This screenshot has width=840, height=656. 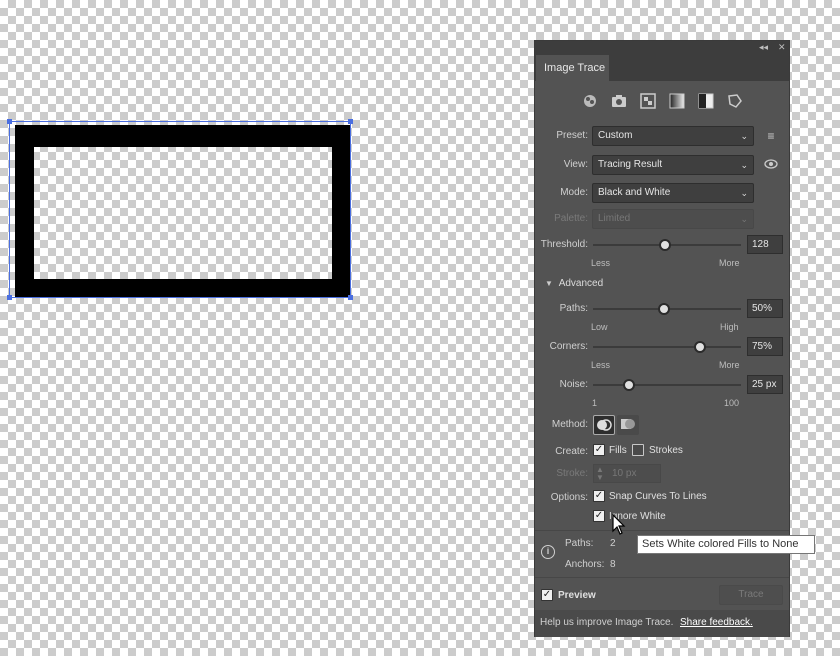 What do you see at coordinates (751, 595) in the screenshot?
I see `trace-button: Trace` at bounding box center [751, 595].